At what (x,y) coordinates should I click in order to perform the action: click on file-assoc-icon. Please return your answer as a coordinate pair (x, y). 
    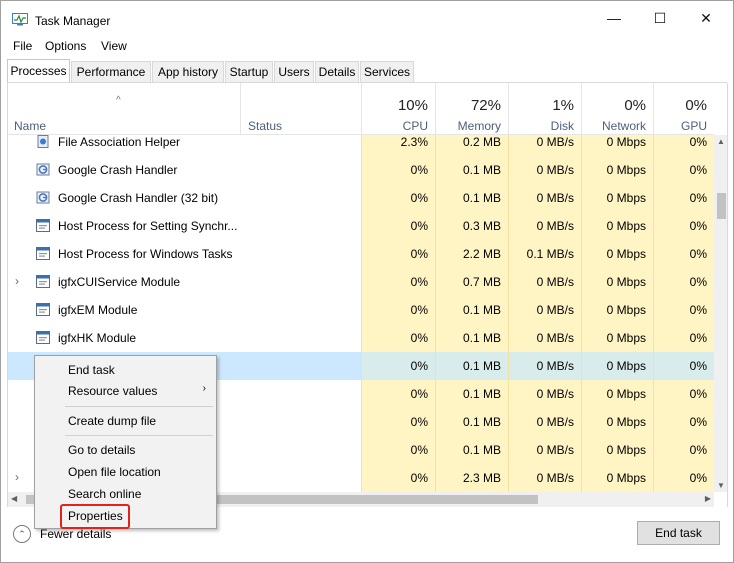
    Looking at the image, I should click on (43, 141).